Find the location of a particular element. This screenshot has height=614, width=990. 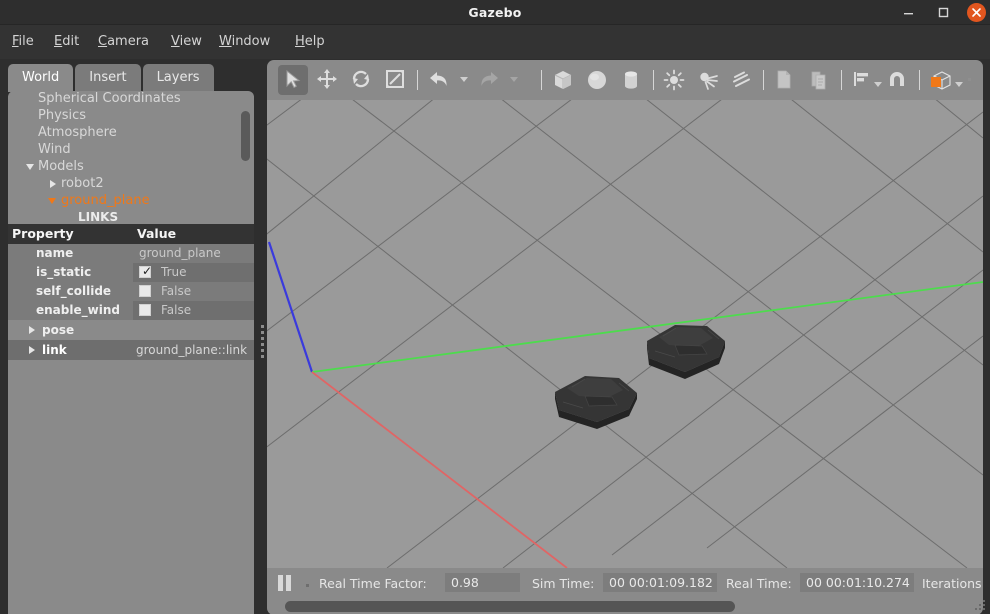

tree-item-robot2: robot2 is located at coordinates (131, 183).